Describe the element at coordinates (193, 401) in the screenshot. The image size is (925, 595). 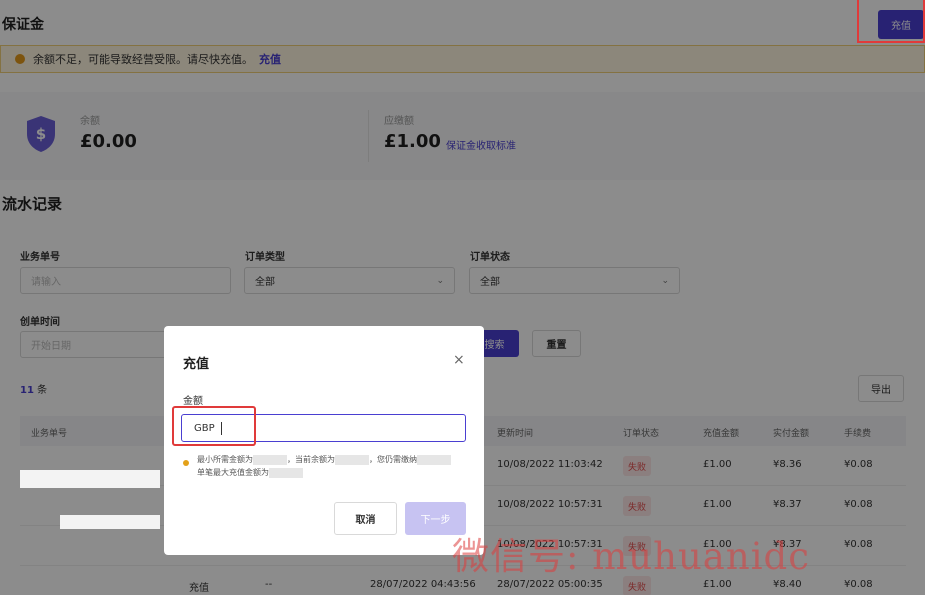
I see `amount-label: 金额` at that location.